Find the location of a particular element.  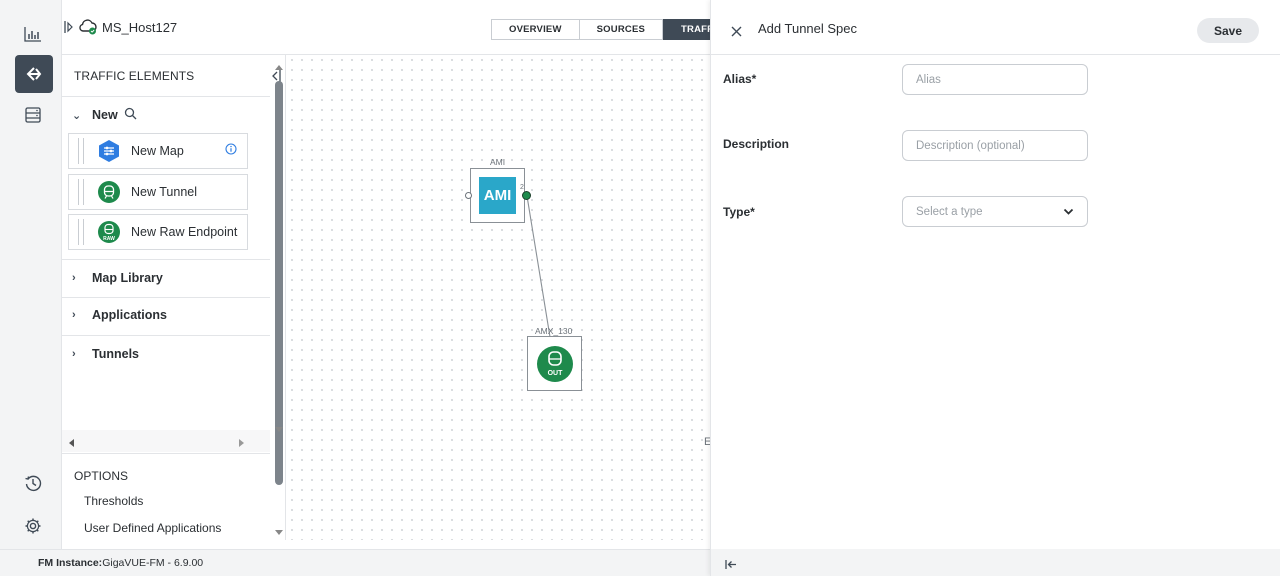

status-value: GigaVUE-FM - 6.9.00 is located at coordinates (153, 563).